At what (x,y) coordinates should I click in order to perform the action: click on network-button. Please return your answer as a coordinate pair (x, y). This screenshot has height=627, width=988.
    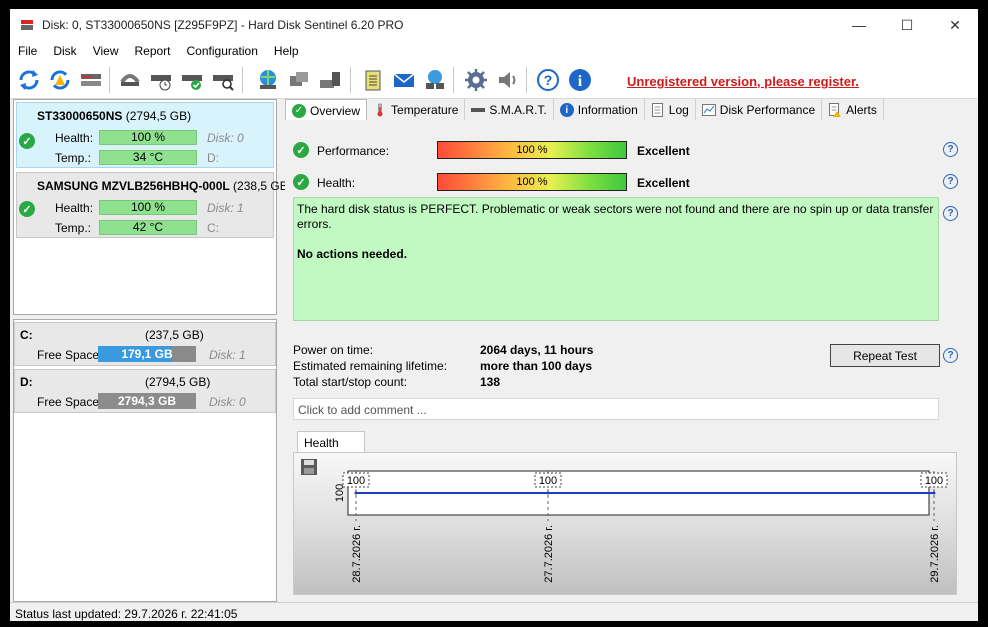
    Looking at the image, I should click on (268, 80).